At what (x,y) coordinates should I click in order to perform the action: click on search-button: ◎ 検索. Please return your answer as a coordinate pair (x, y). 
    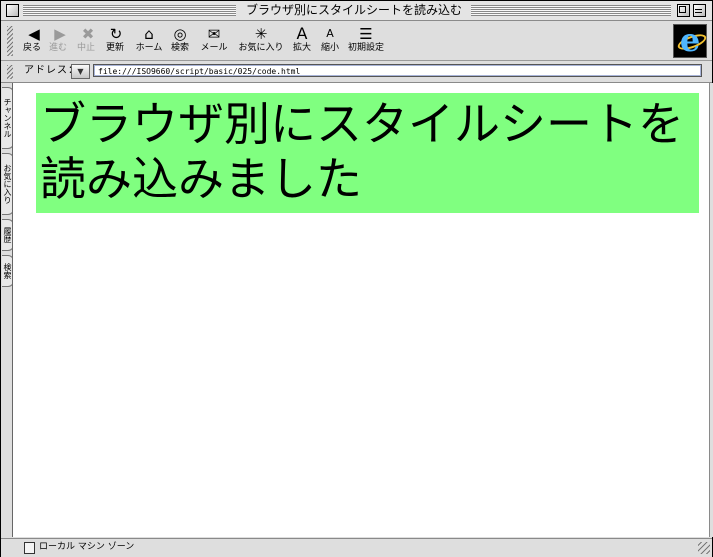
    Looking at the image, I should click on (180, 39).